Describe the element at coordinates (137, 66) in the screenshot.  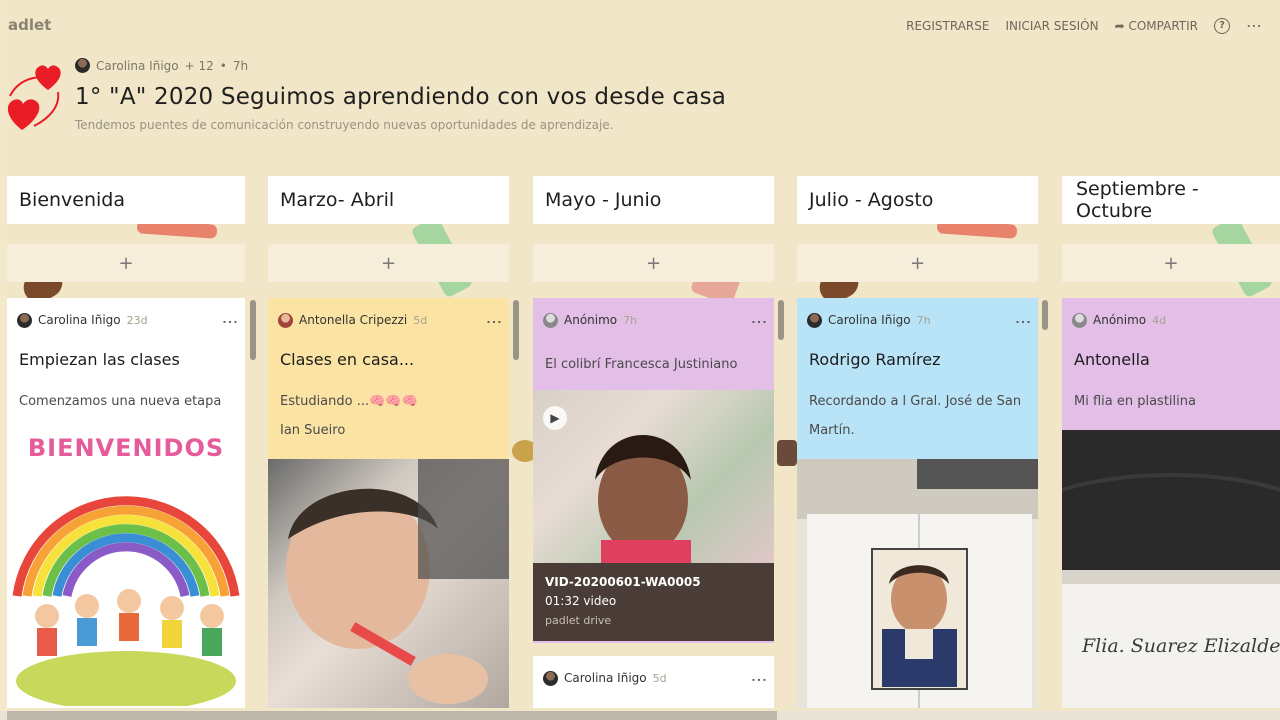
I see `board-author: Carolina Iñigo` at that location.